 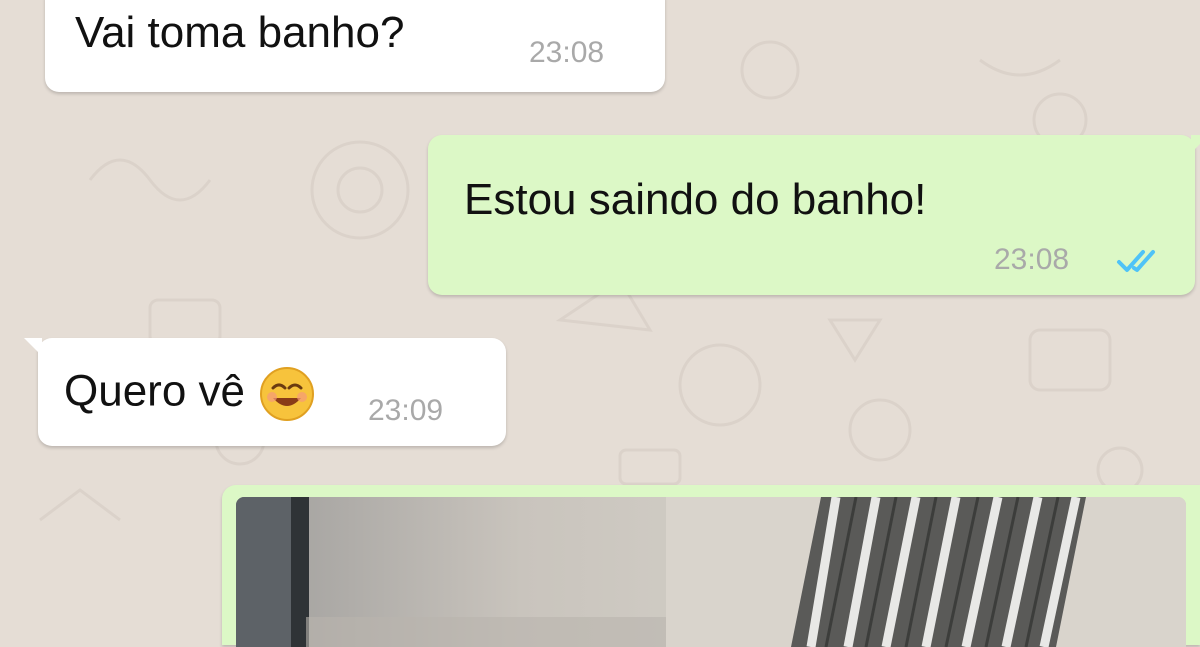 I want to click on smiling-face-icon, so click(x=286, y=394).